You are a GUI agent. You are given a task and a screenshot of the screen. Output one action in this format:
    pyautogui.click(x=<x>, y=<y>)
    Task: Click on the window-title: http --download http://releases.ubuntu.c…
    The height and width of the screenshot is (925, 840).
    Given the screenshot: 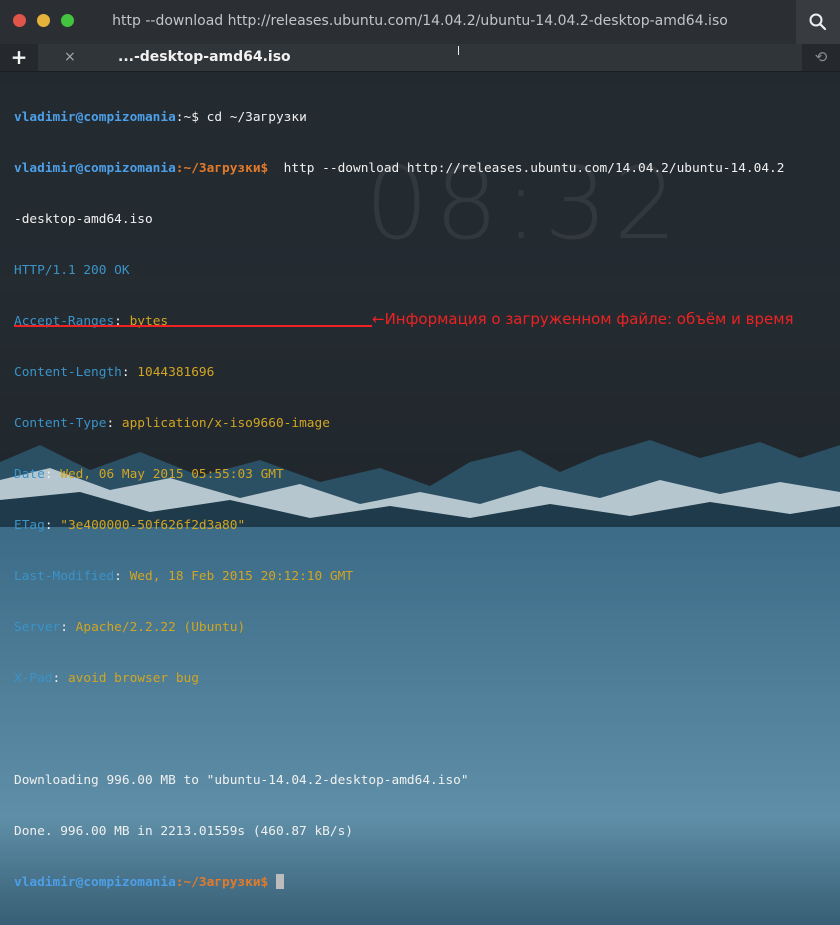 What is the action you would take?
    pyautogui.click(x=420, y=21)
    